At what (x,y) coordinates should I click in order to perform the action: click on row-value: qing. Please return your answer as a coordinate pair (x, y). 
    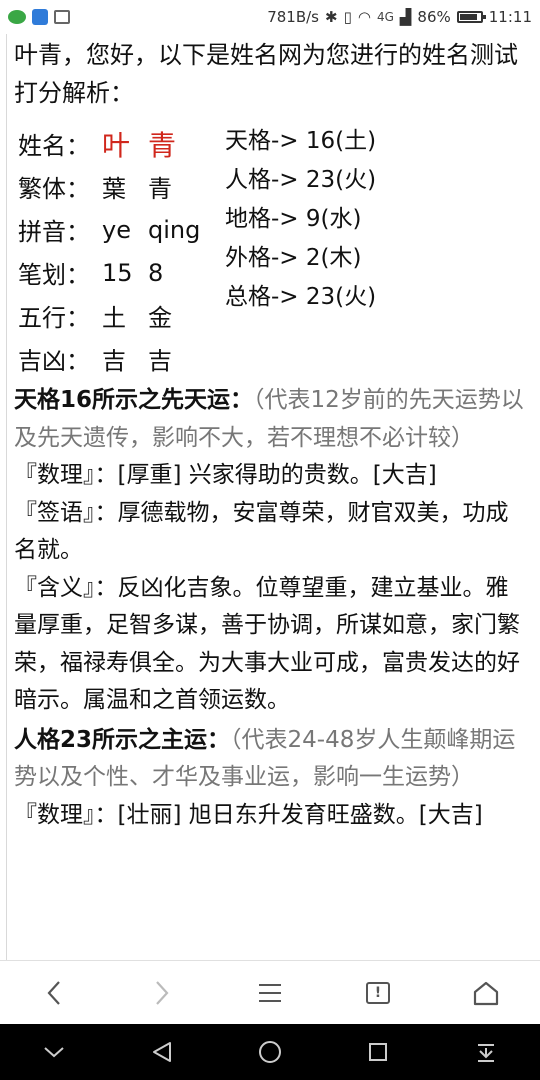
    Looking at the image, I should click on (174, 229).